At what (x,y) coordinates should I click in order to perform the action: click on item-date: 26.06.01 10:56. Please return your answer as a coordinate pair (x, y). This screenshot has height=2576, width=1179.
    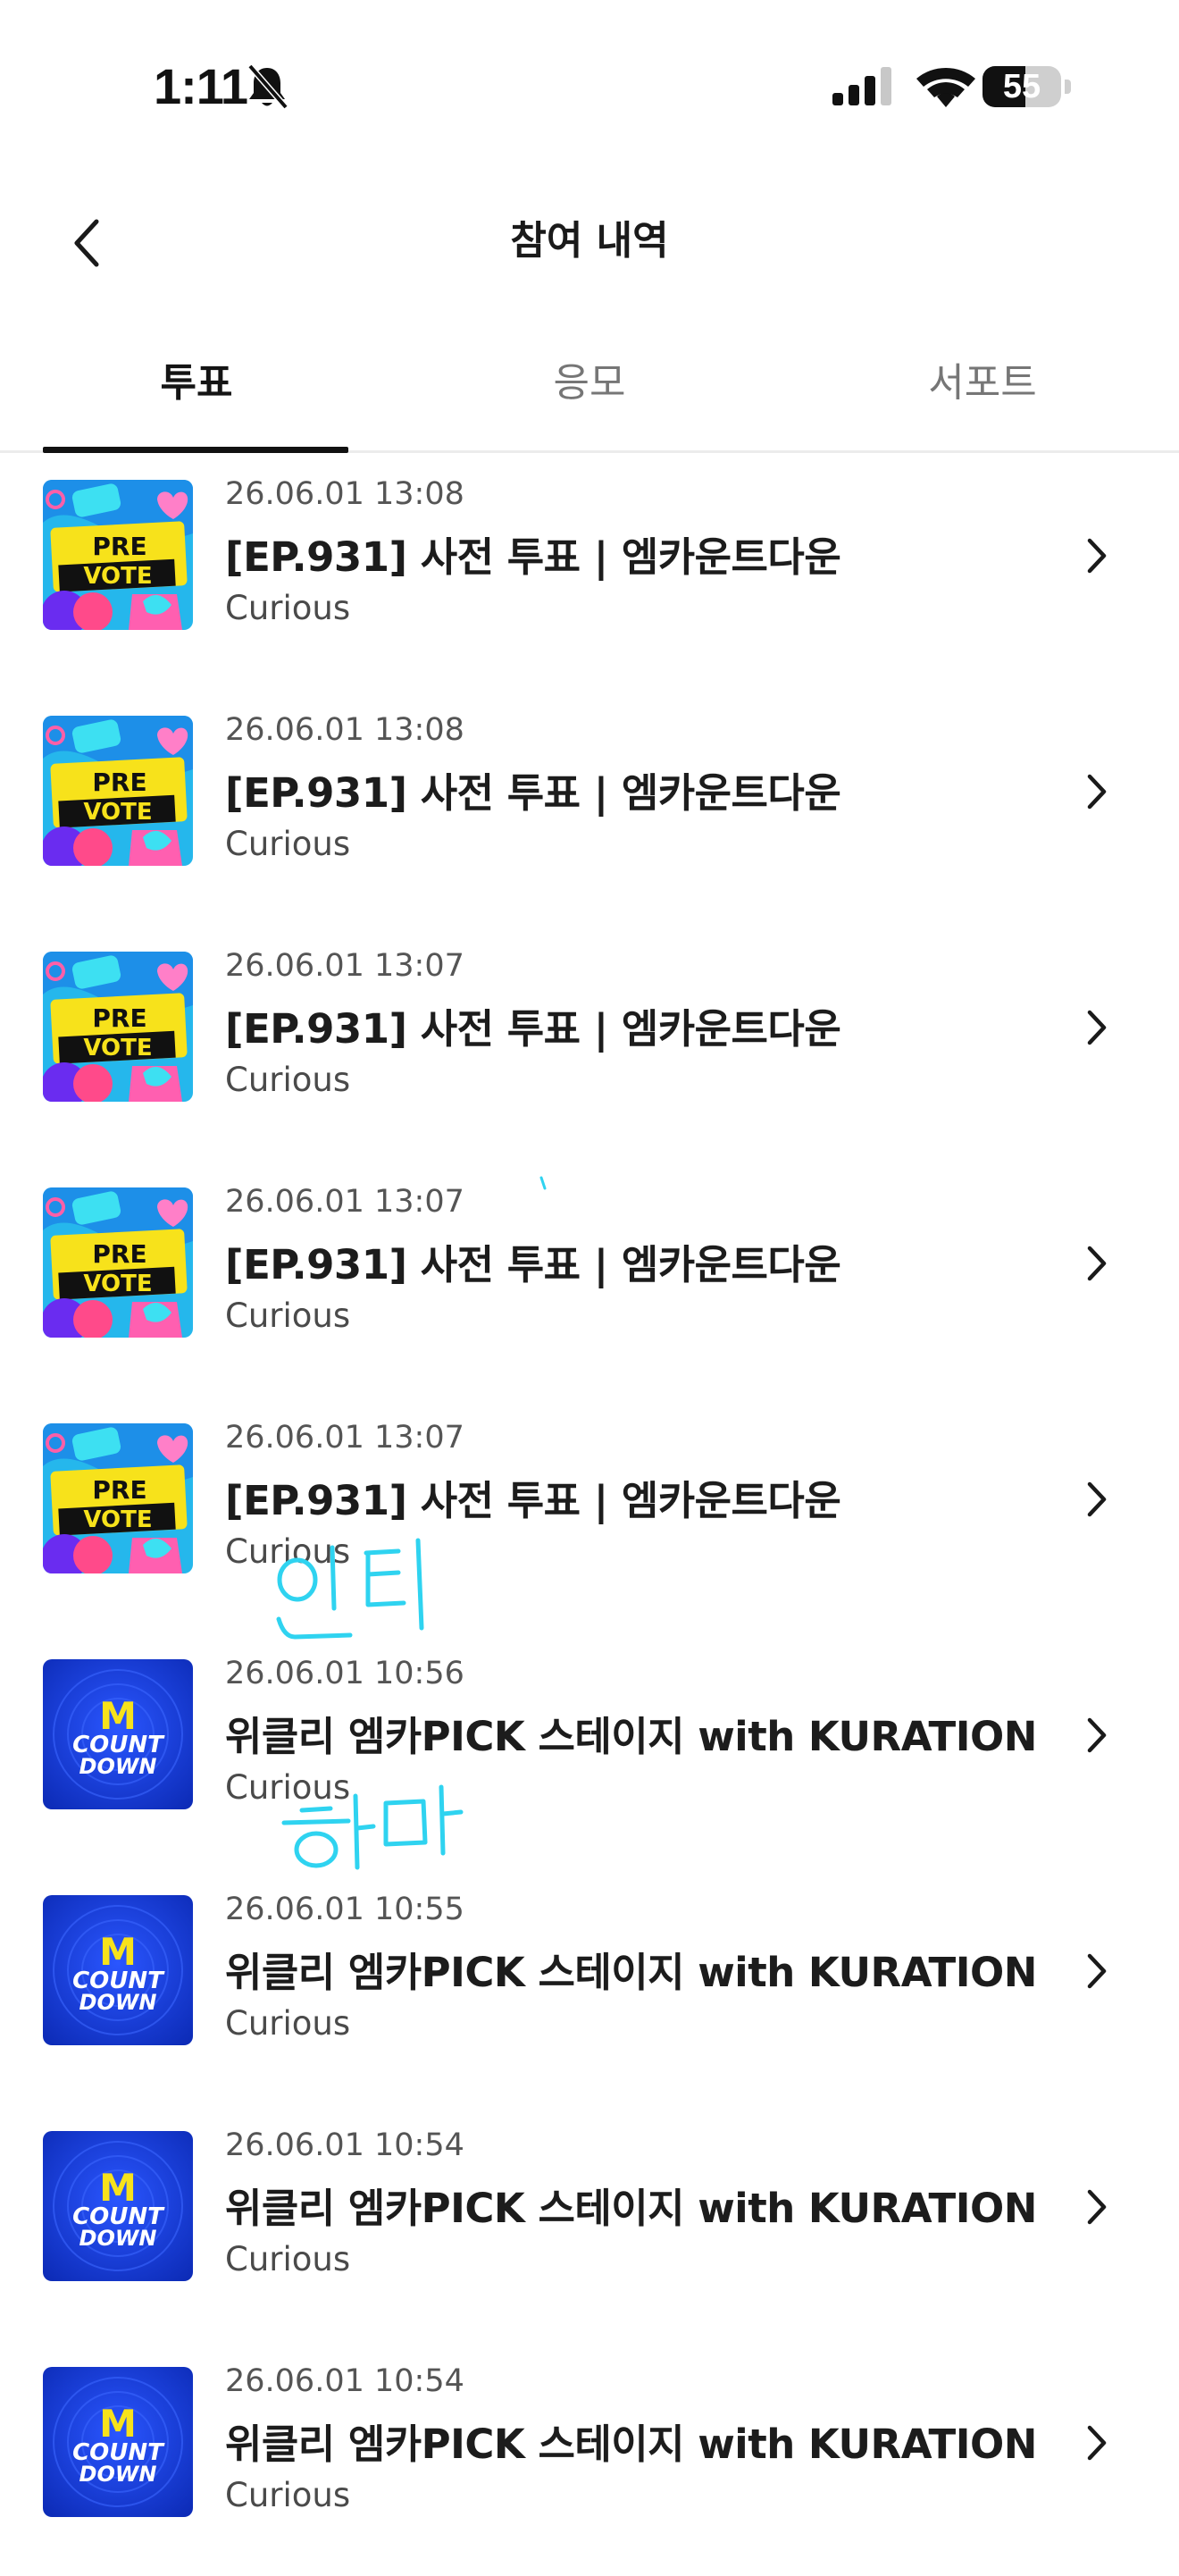
    Looking at the image, I should click on (344, 1674).